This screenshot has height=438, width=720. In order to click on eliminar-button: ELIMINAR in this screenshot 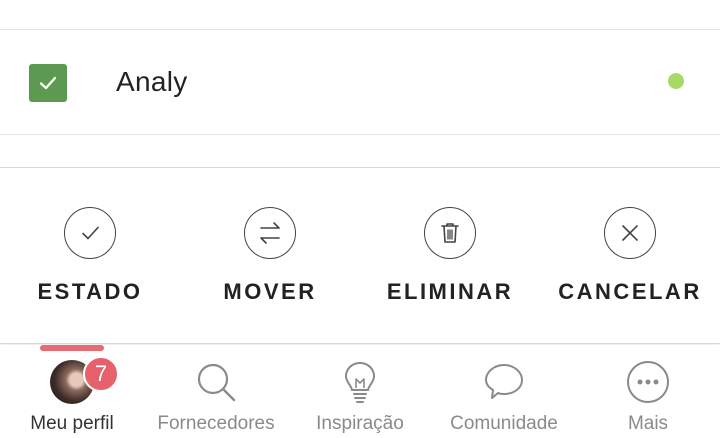, I will do `click(450, 256)`.